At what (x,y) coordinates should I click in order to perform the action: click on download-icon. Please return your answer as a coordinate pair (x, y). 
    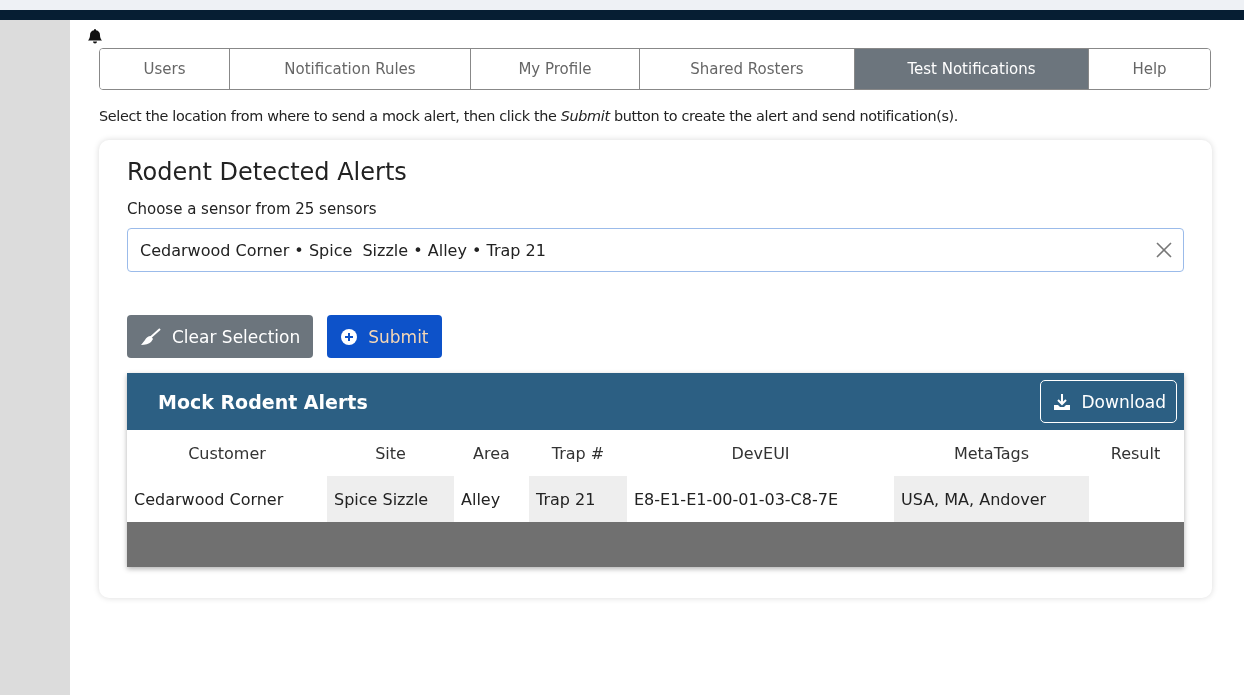
    Looking at the image, I should click on (1062, 401).